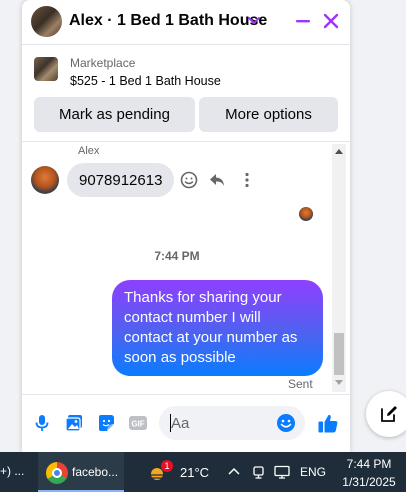 This screenshot has width=406, height=492. Describe the element at coordinates (46, 21) in the screenshot. I see `chat-avatar` at that location.